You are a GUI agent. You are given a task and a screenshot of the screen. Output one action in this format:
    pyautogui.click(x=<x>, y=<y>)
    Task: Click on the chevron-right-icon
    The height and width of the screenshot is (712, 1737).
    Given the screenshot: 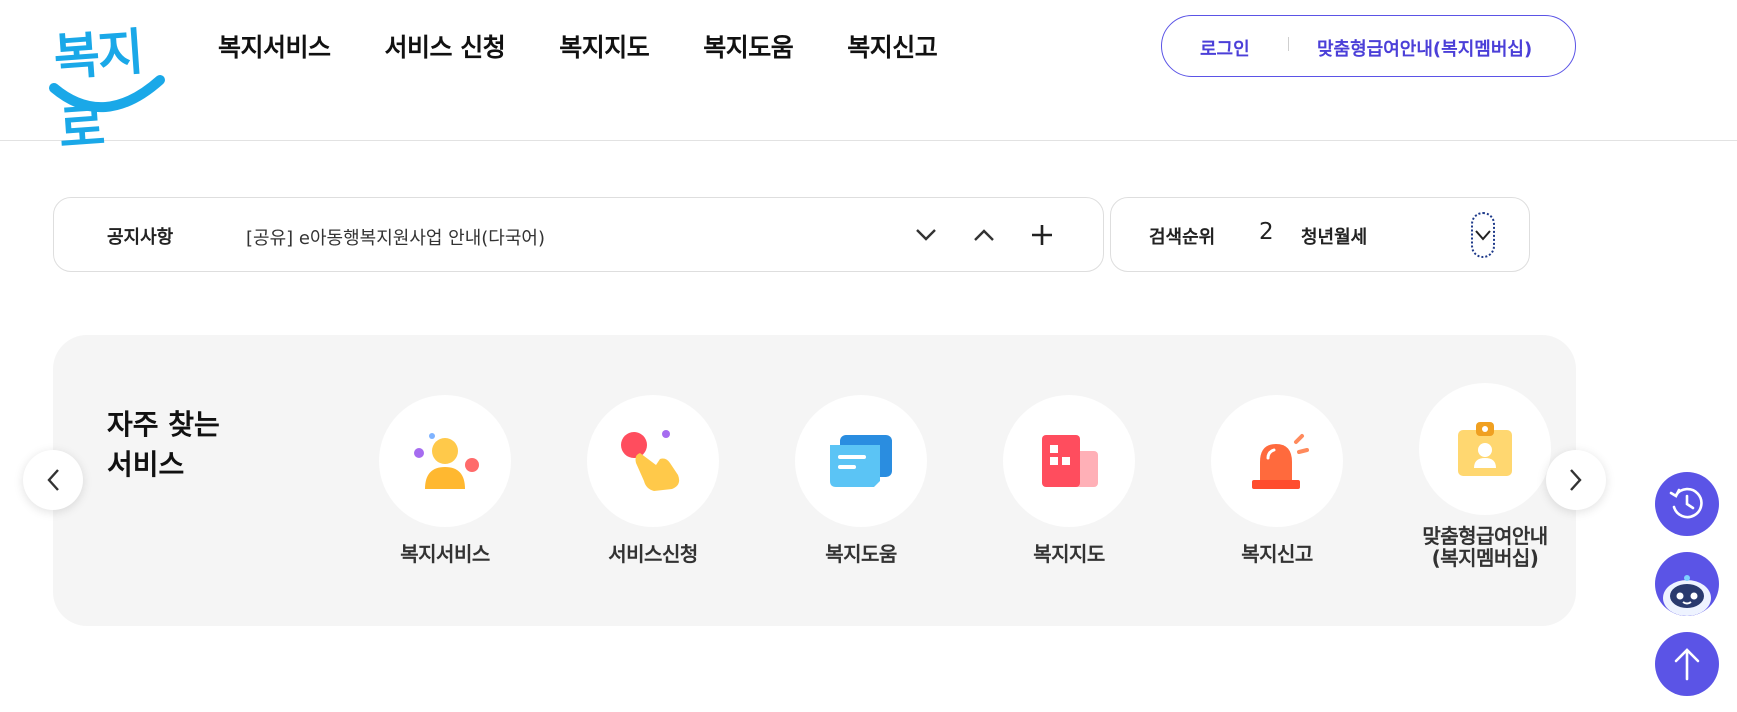 What is the action you would take?
    pyautogui.click(x=1576, y=480)
    